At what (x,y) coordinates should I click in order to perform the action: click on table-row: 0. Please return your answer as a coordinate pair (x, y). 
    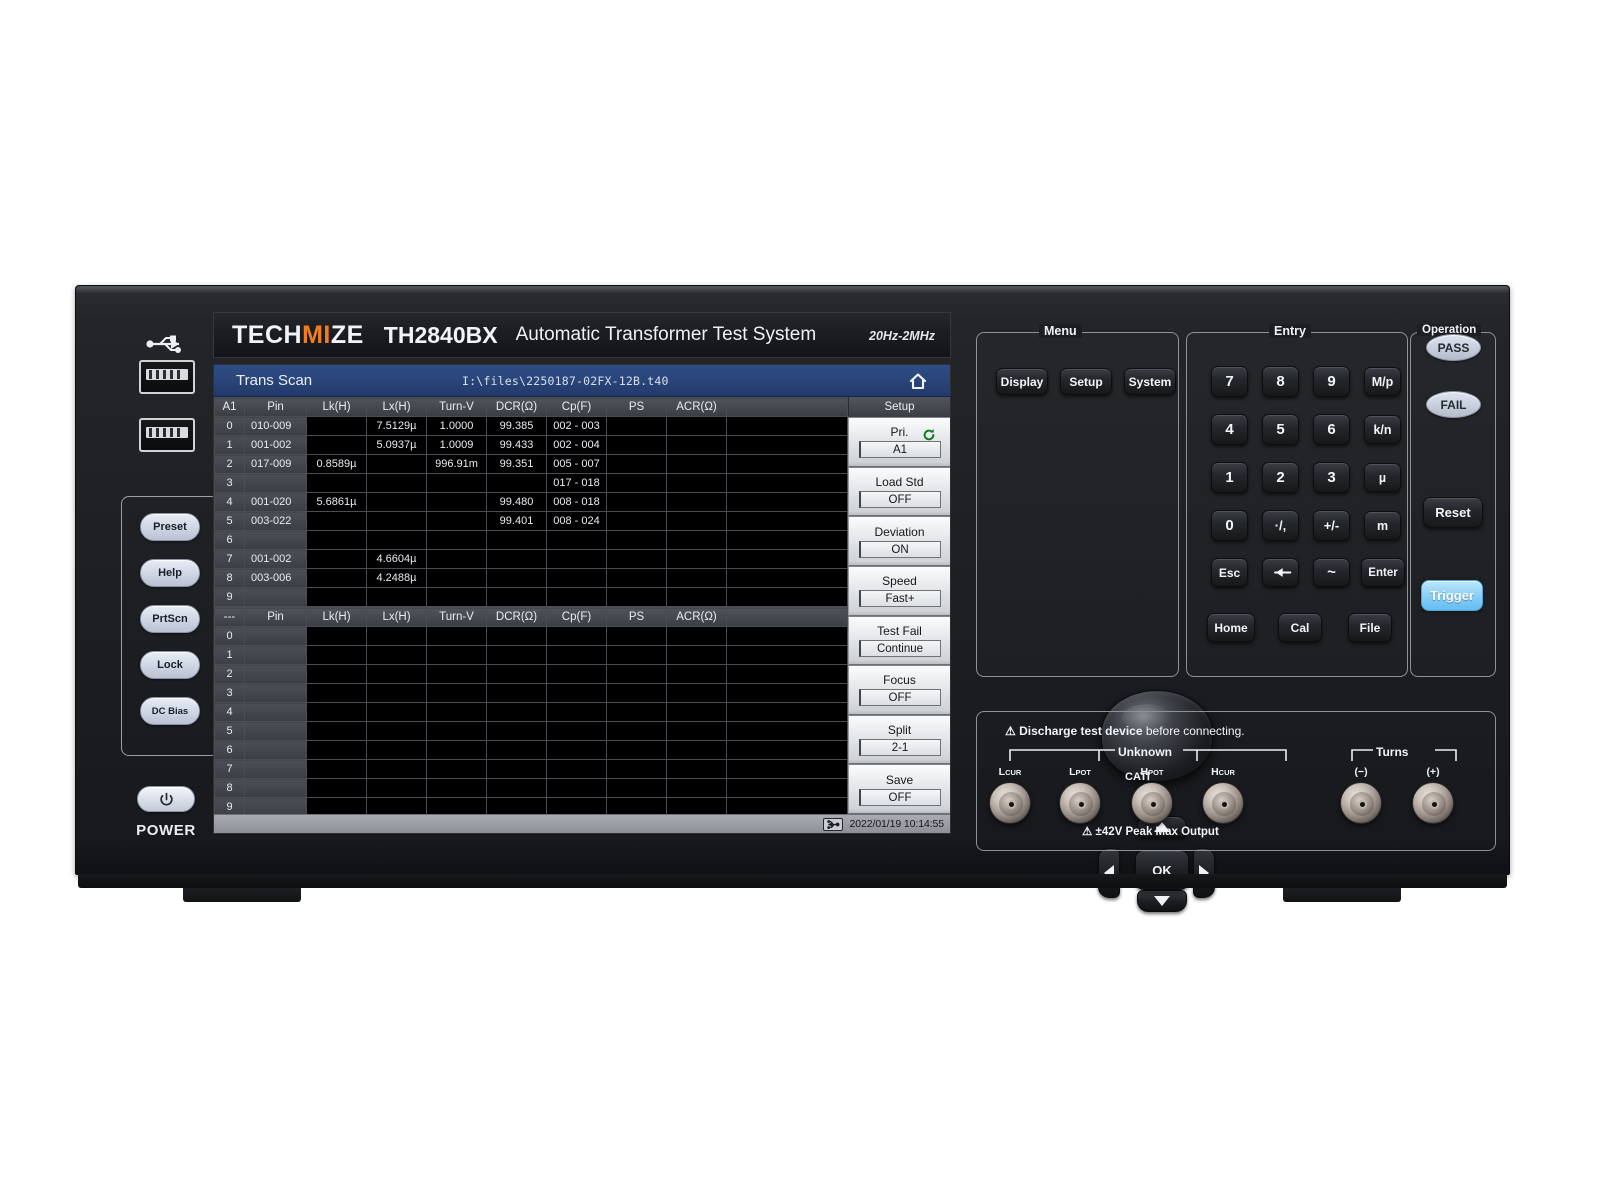
    Looking at the image, I should click on (531, 636).